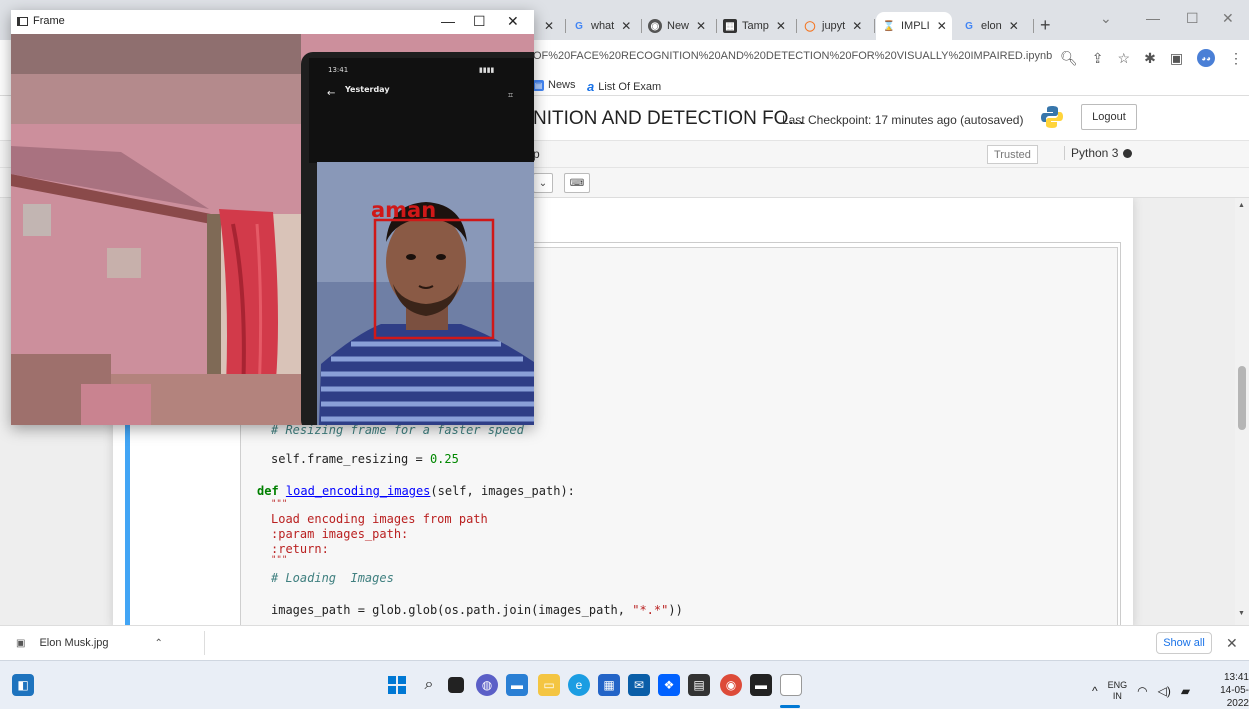  I want to click on frame-title: Frame, so click(49, 21).